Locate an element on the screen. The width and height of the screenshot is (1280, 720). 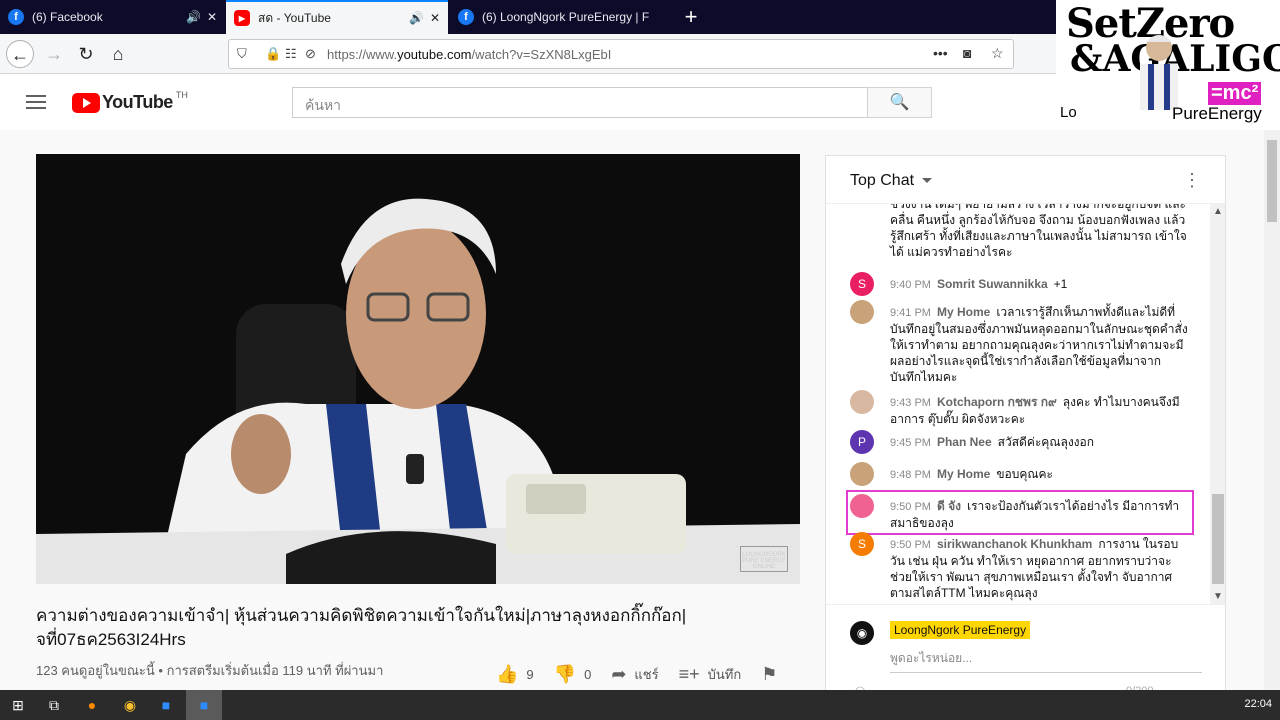
dropdown-caret-icon is located at coordinates (927, 180).